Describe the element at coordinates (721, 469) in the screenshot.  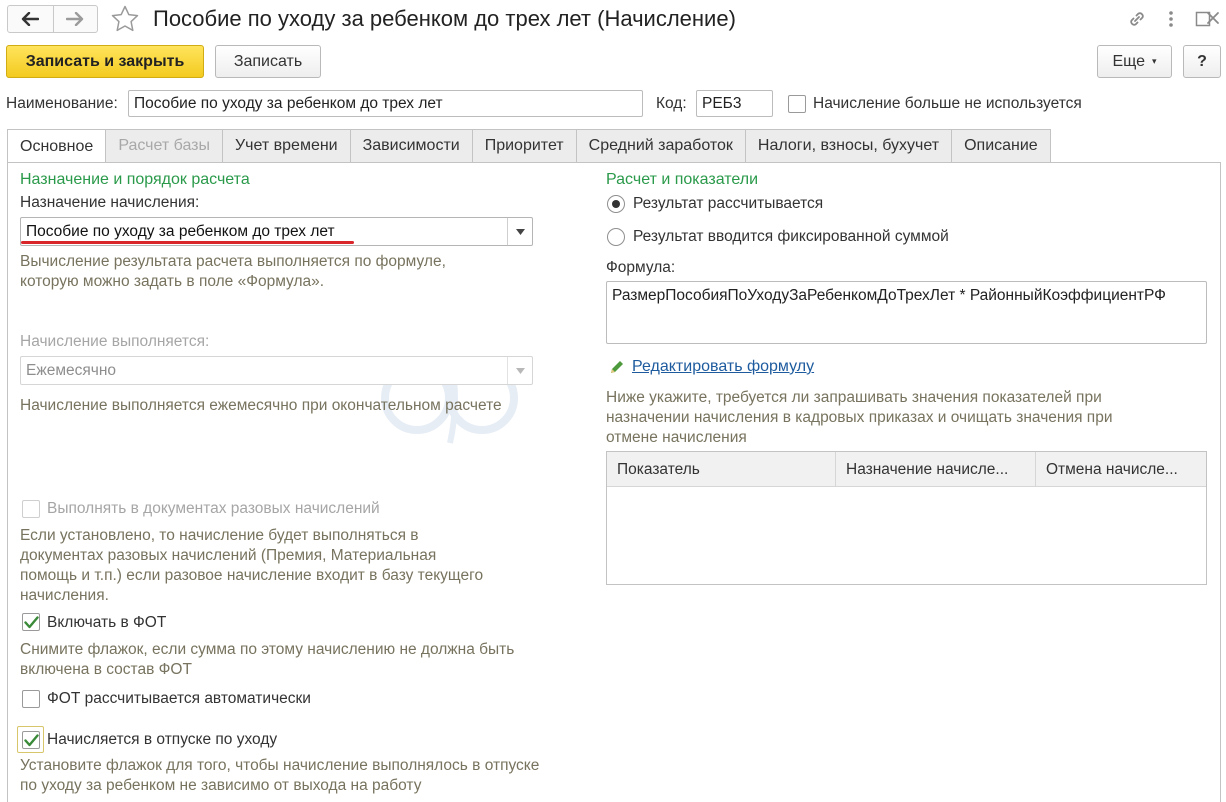
I see `column-header-indicator: Показатель` at that location.